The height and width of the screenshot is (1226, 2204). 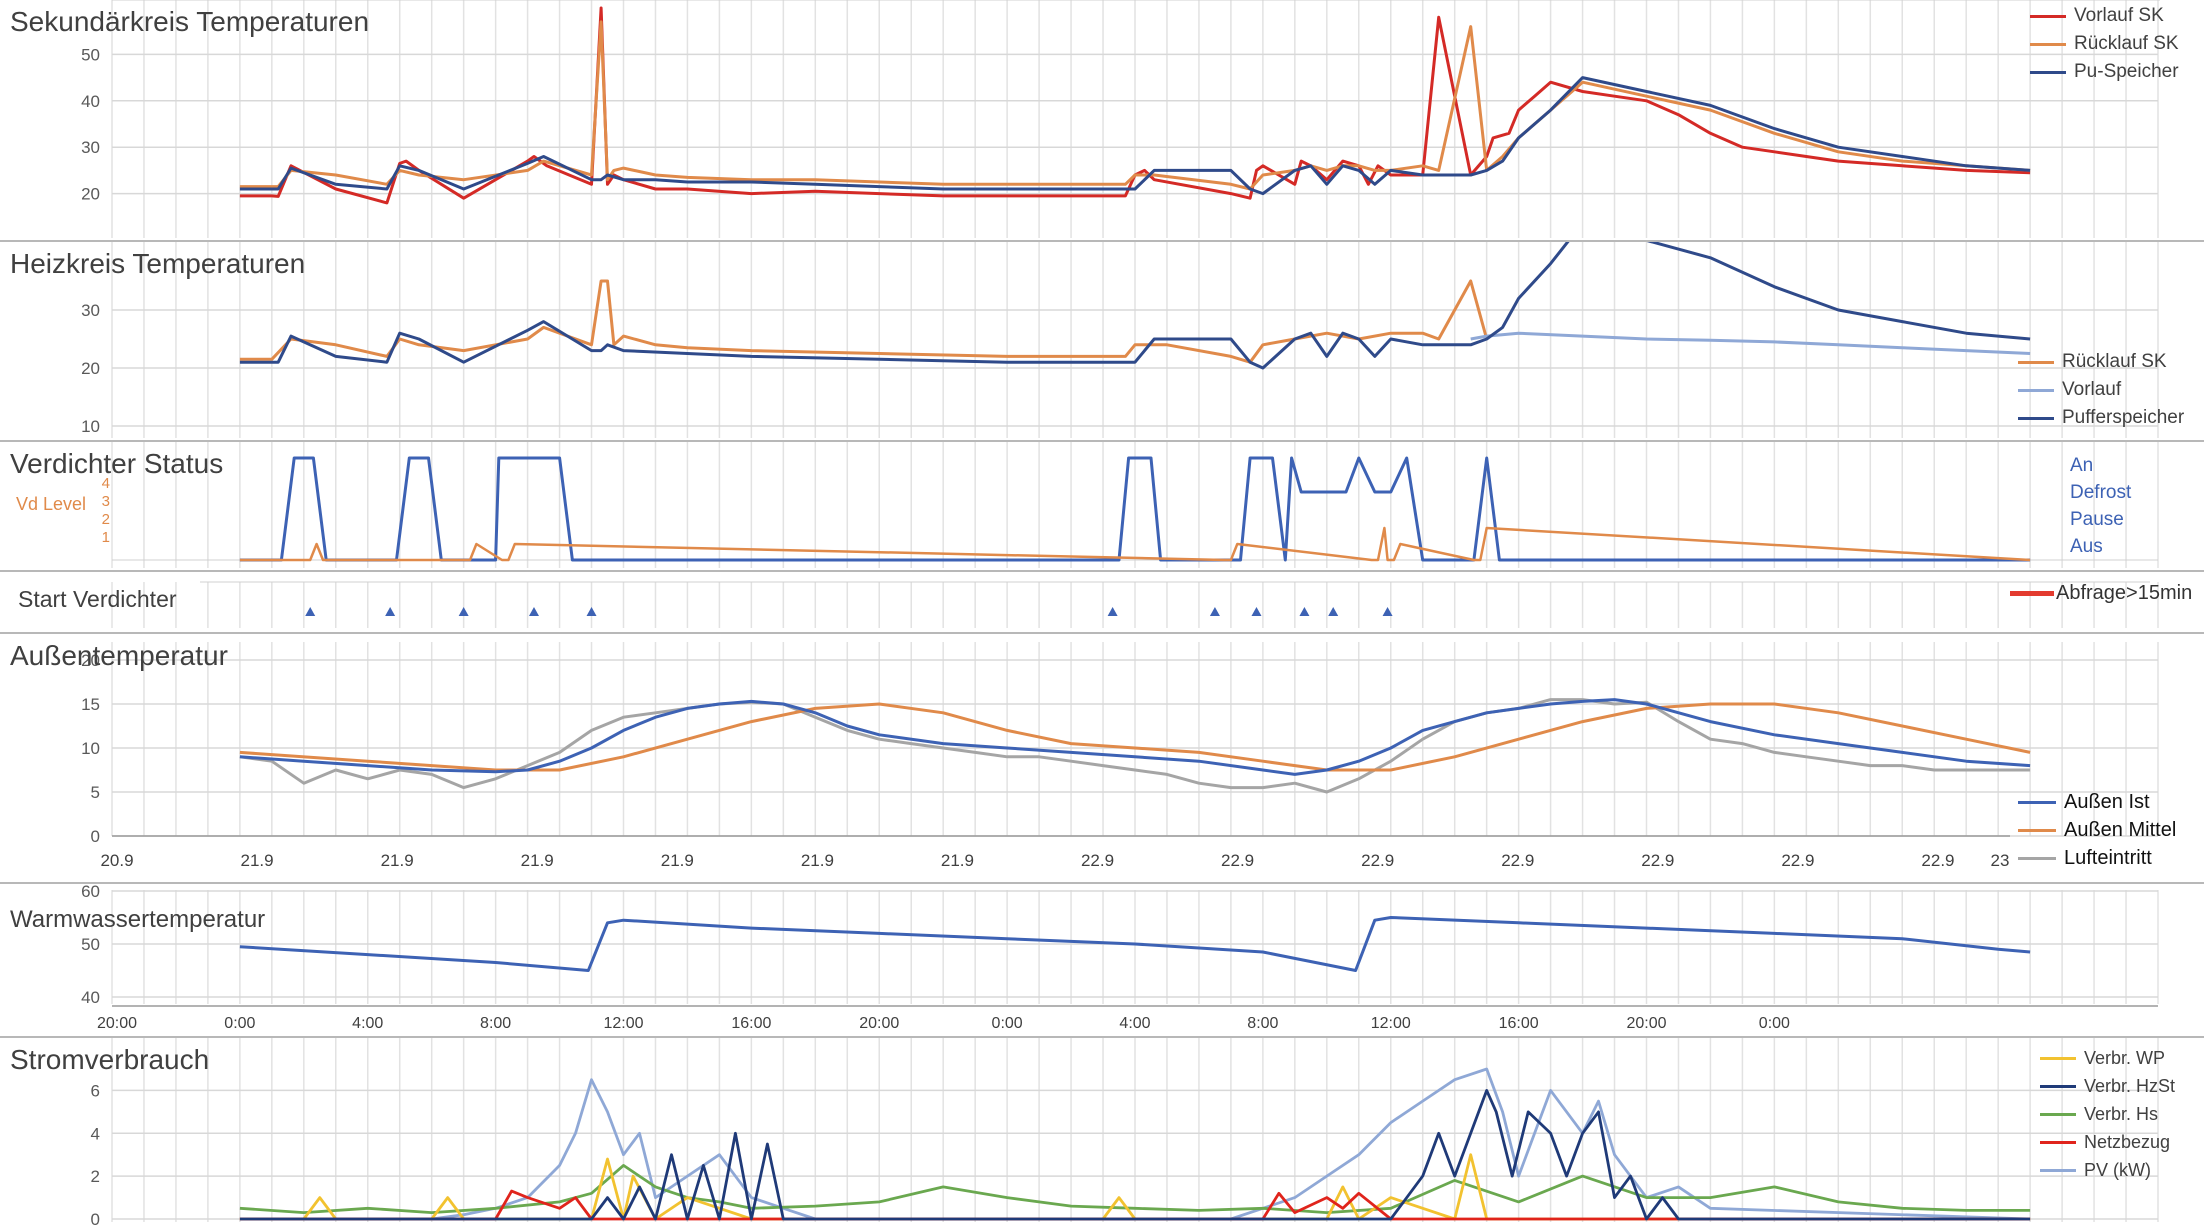 What do you see at coordinates (2101, 492) in the screenshot?
I see `vd-state-label: Defrost` at bounding box center [2101, 492].